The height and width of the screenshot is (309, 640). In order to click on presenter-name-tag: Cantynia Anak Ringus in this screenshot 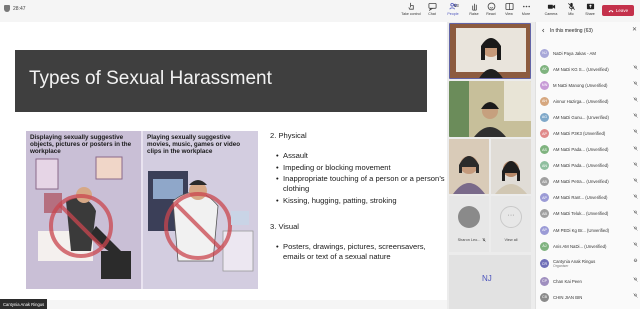, I will do `click(24, 304)`.